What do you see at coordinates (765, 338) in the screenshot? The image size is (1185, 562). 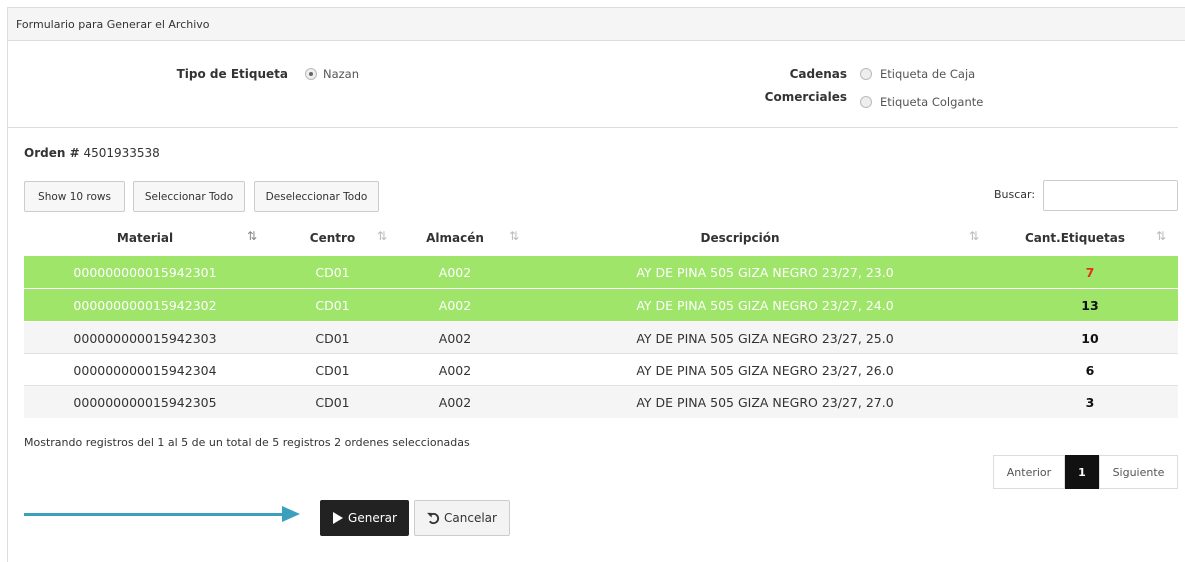 I see `cell-descripcion: AY DE PINA 505 GIZA NEGRO 23/27, 25.0` at bounding box center [765, 338].